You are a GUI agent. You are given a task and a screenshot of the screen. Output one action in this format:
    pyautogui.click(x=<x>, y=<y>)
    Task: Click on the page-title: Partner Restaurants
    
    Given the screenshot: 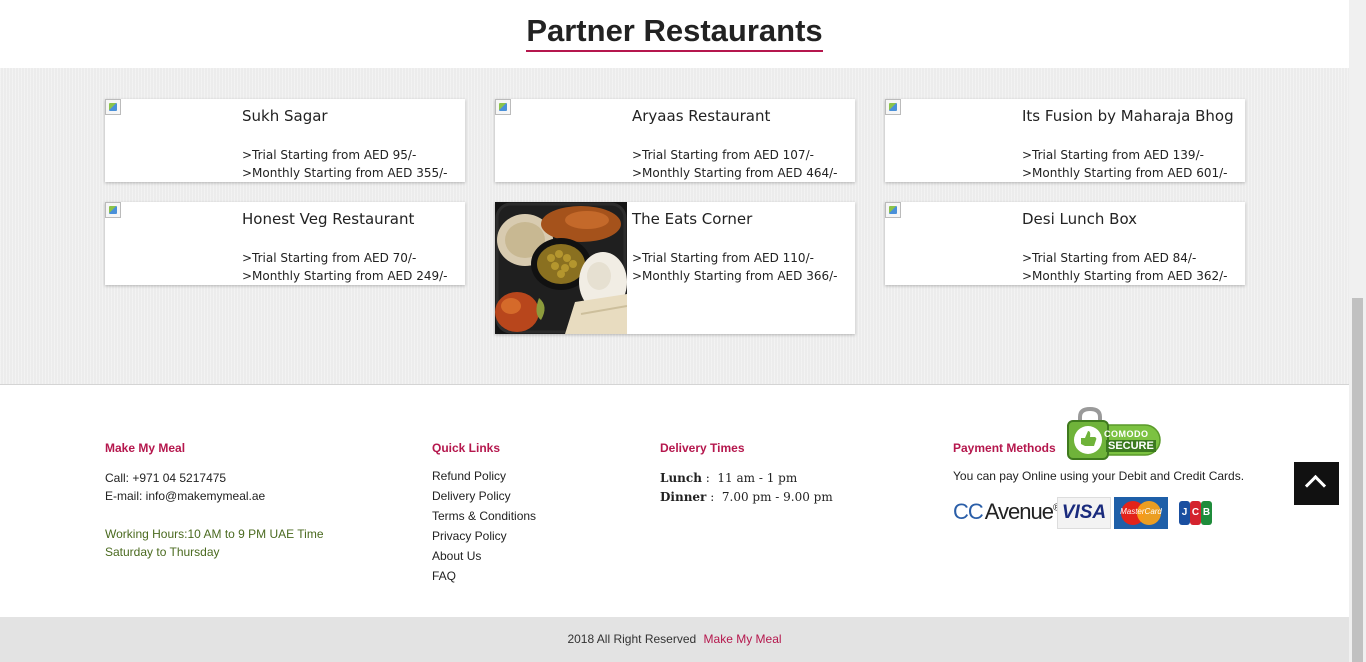 What is the action you would take?
    pyautogui.click(x=674, y=33)
    